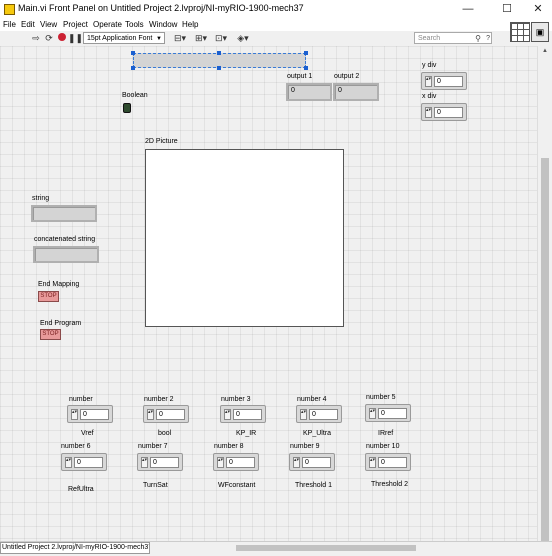  What do you see at coordinates (48, 25) in the screenshot?
I see `menu-view: View` at bounding box center [48, 25].